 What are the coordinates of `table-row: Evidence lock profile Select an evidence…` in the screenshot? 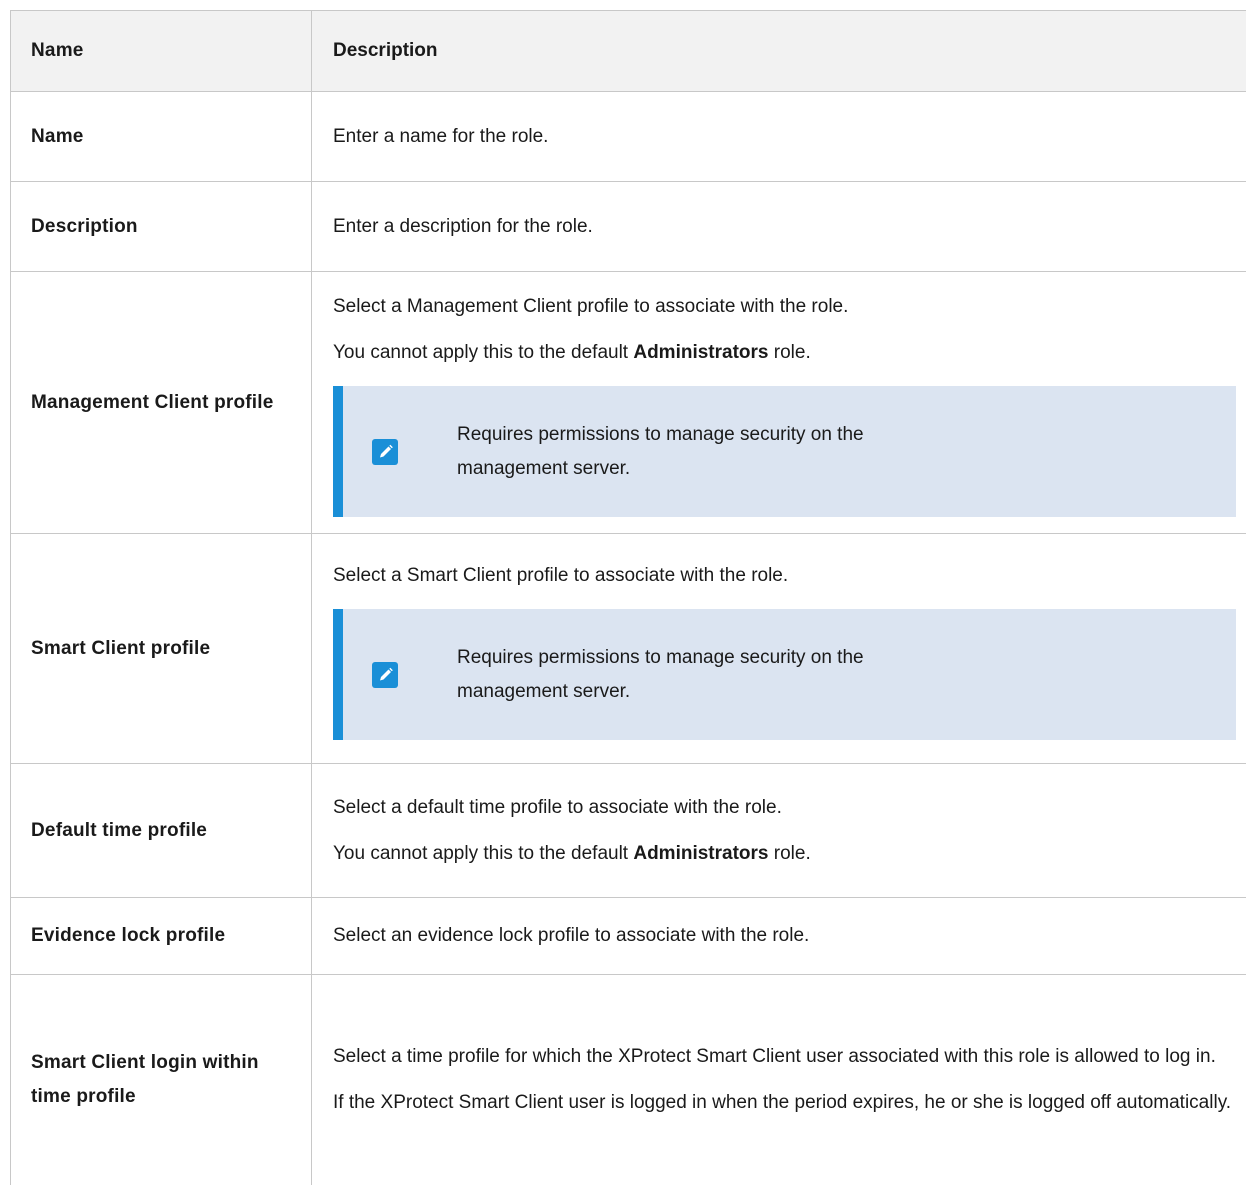 It's located at (628, 936).